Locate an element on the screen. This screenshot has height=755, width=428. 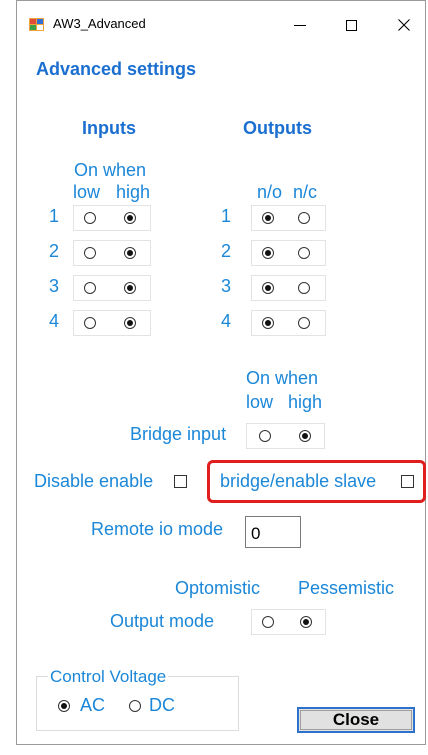
input-1-radio-group is located at coordinates (112, 218).